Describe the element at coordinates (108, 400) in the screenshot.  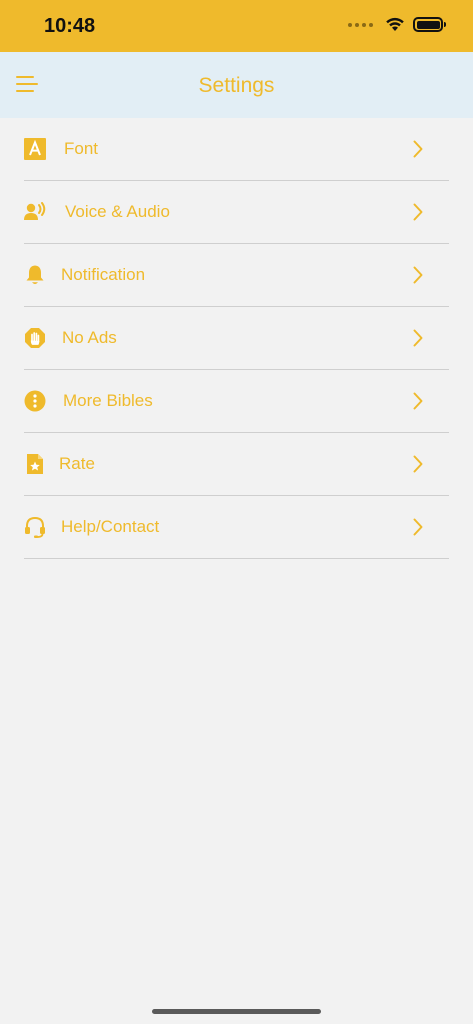
I see `settings-item-label: More Bibles` at that location.